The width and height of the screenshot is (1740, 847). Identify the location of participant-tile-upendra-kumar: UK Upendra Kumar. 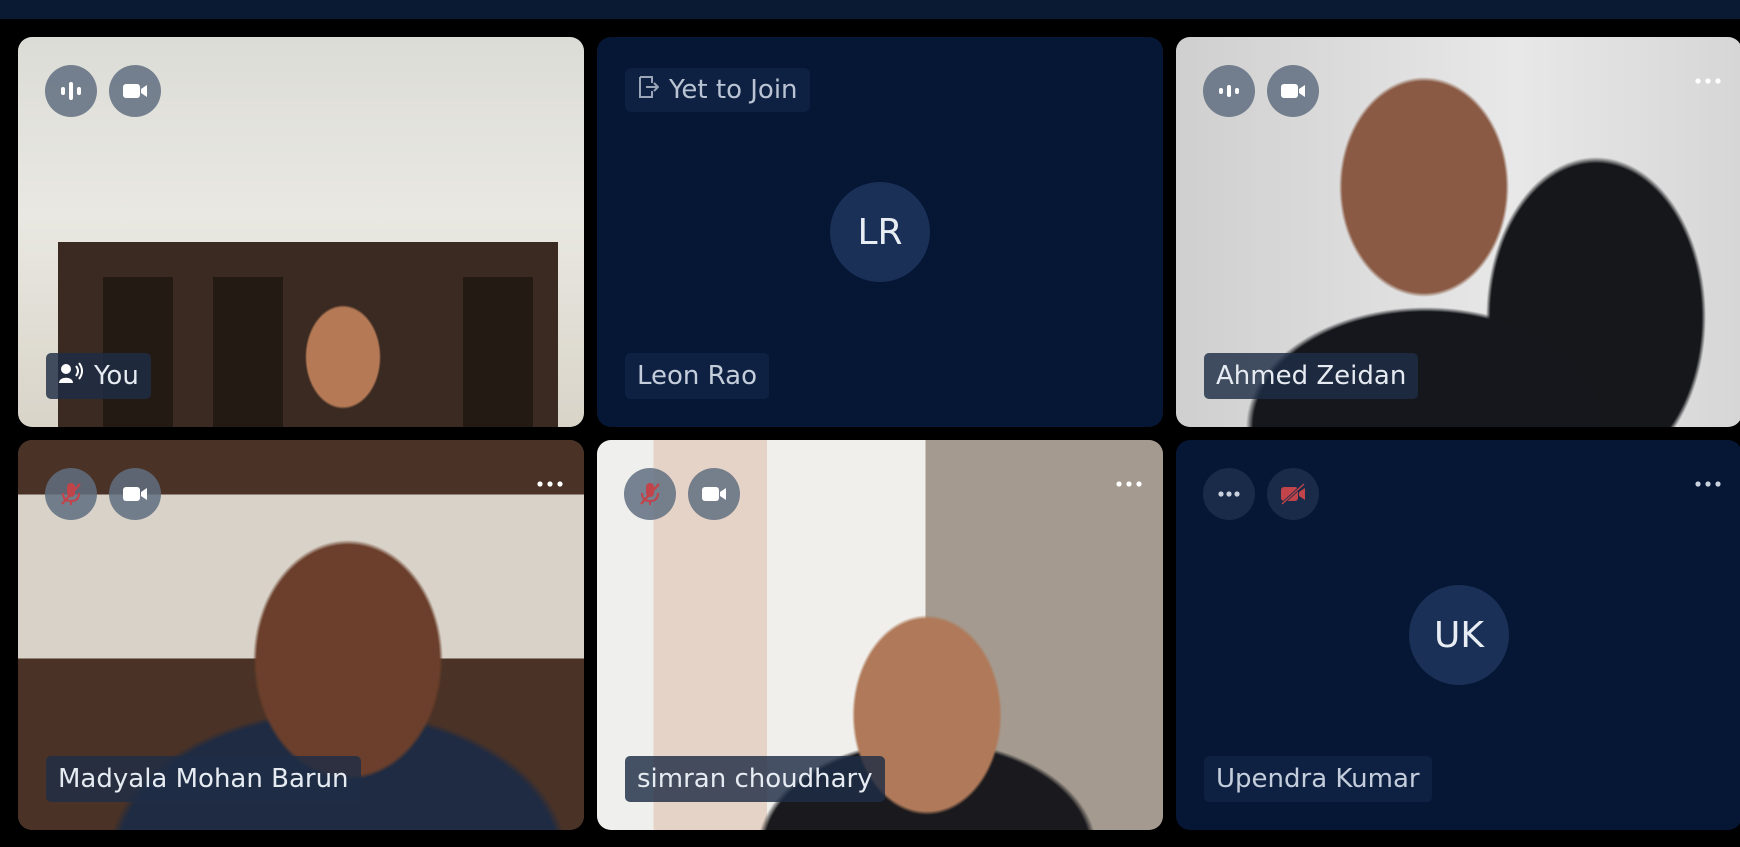
(1458, 635).